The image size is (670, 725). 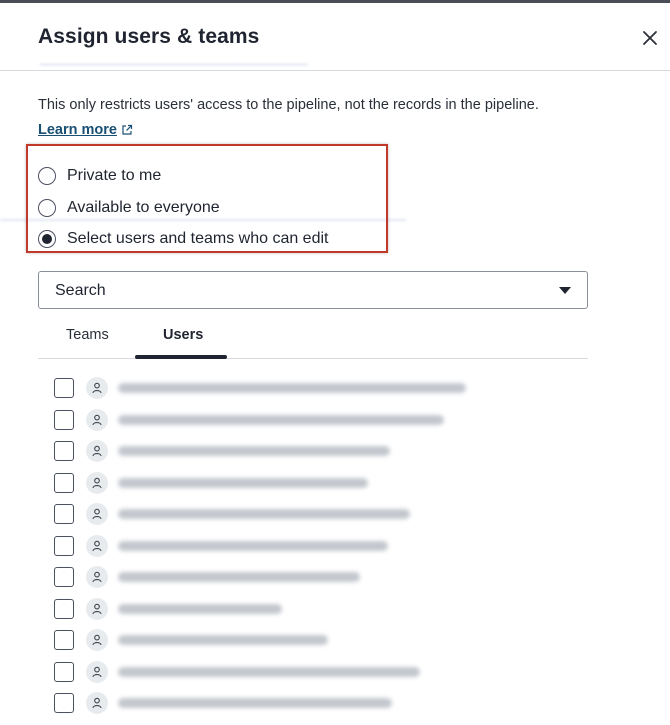 I want to click on search-label: Search, so click(x=80, y=290).